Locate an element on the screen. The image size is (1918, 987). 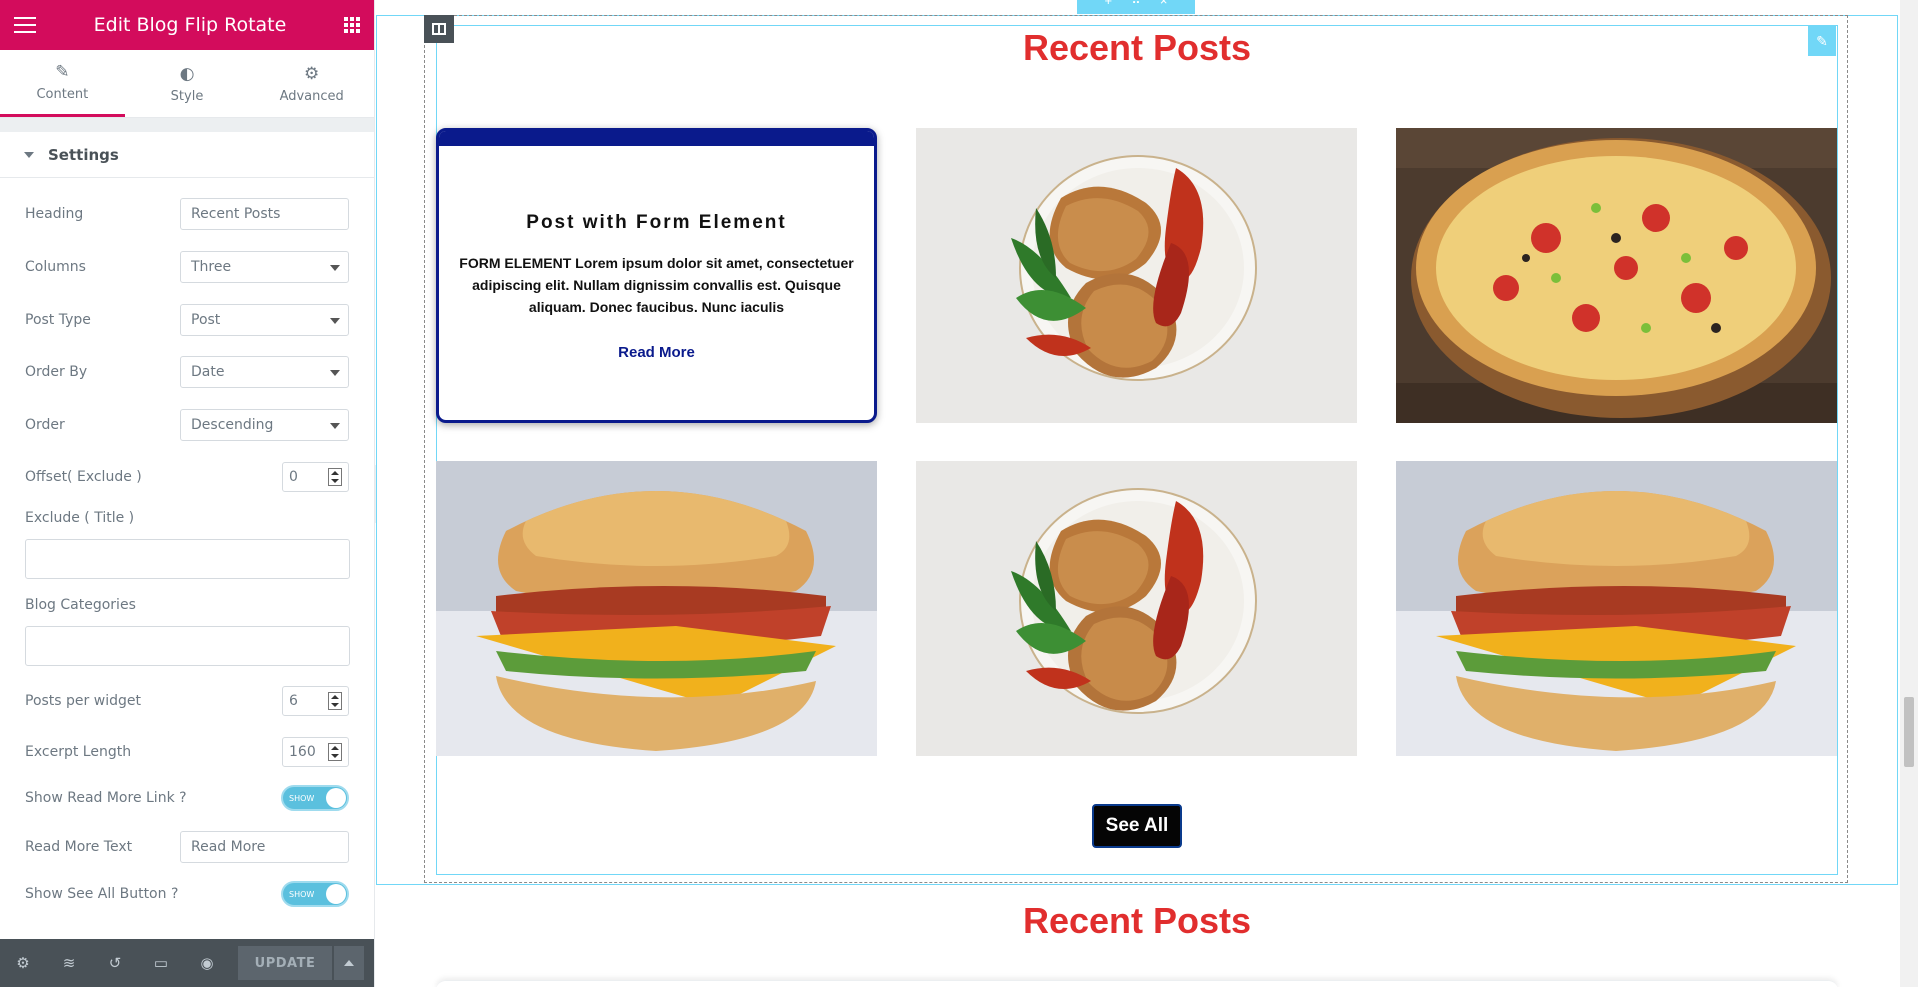
blog-categories-label: Blog Categories is located at coordinates (80, 605).